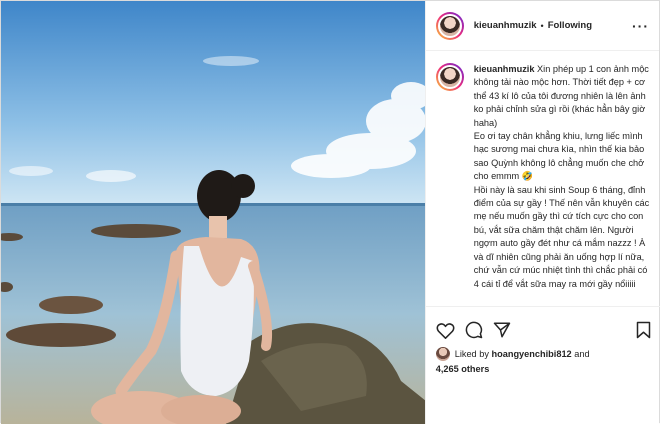 The image size is (660, 424). I want to click on heart-icon, so click(445, 330).